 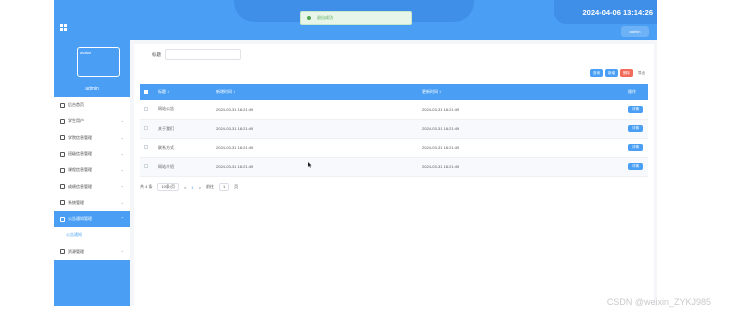 What do you see at coordinates (635, 31) in the screenshot?
I see `user-dropdown-button: admin` at bounding box center [635, 31].